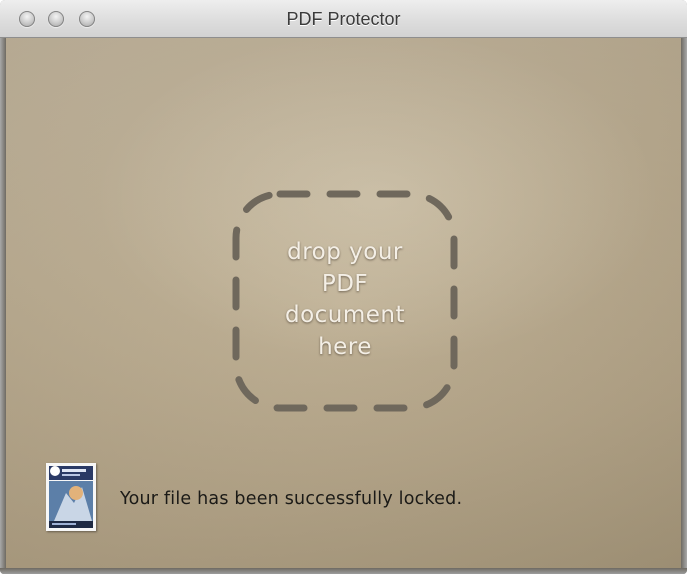 This screenshot has height=574, width=687. Describe the element at coordinates (684, 306) in the screenshot. I see `window-frame-right` at that location.